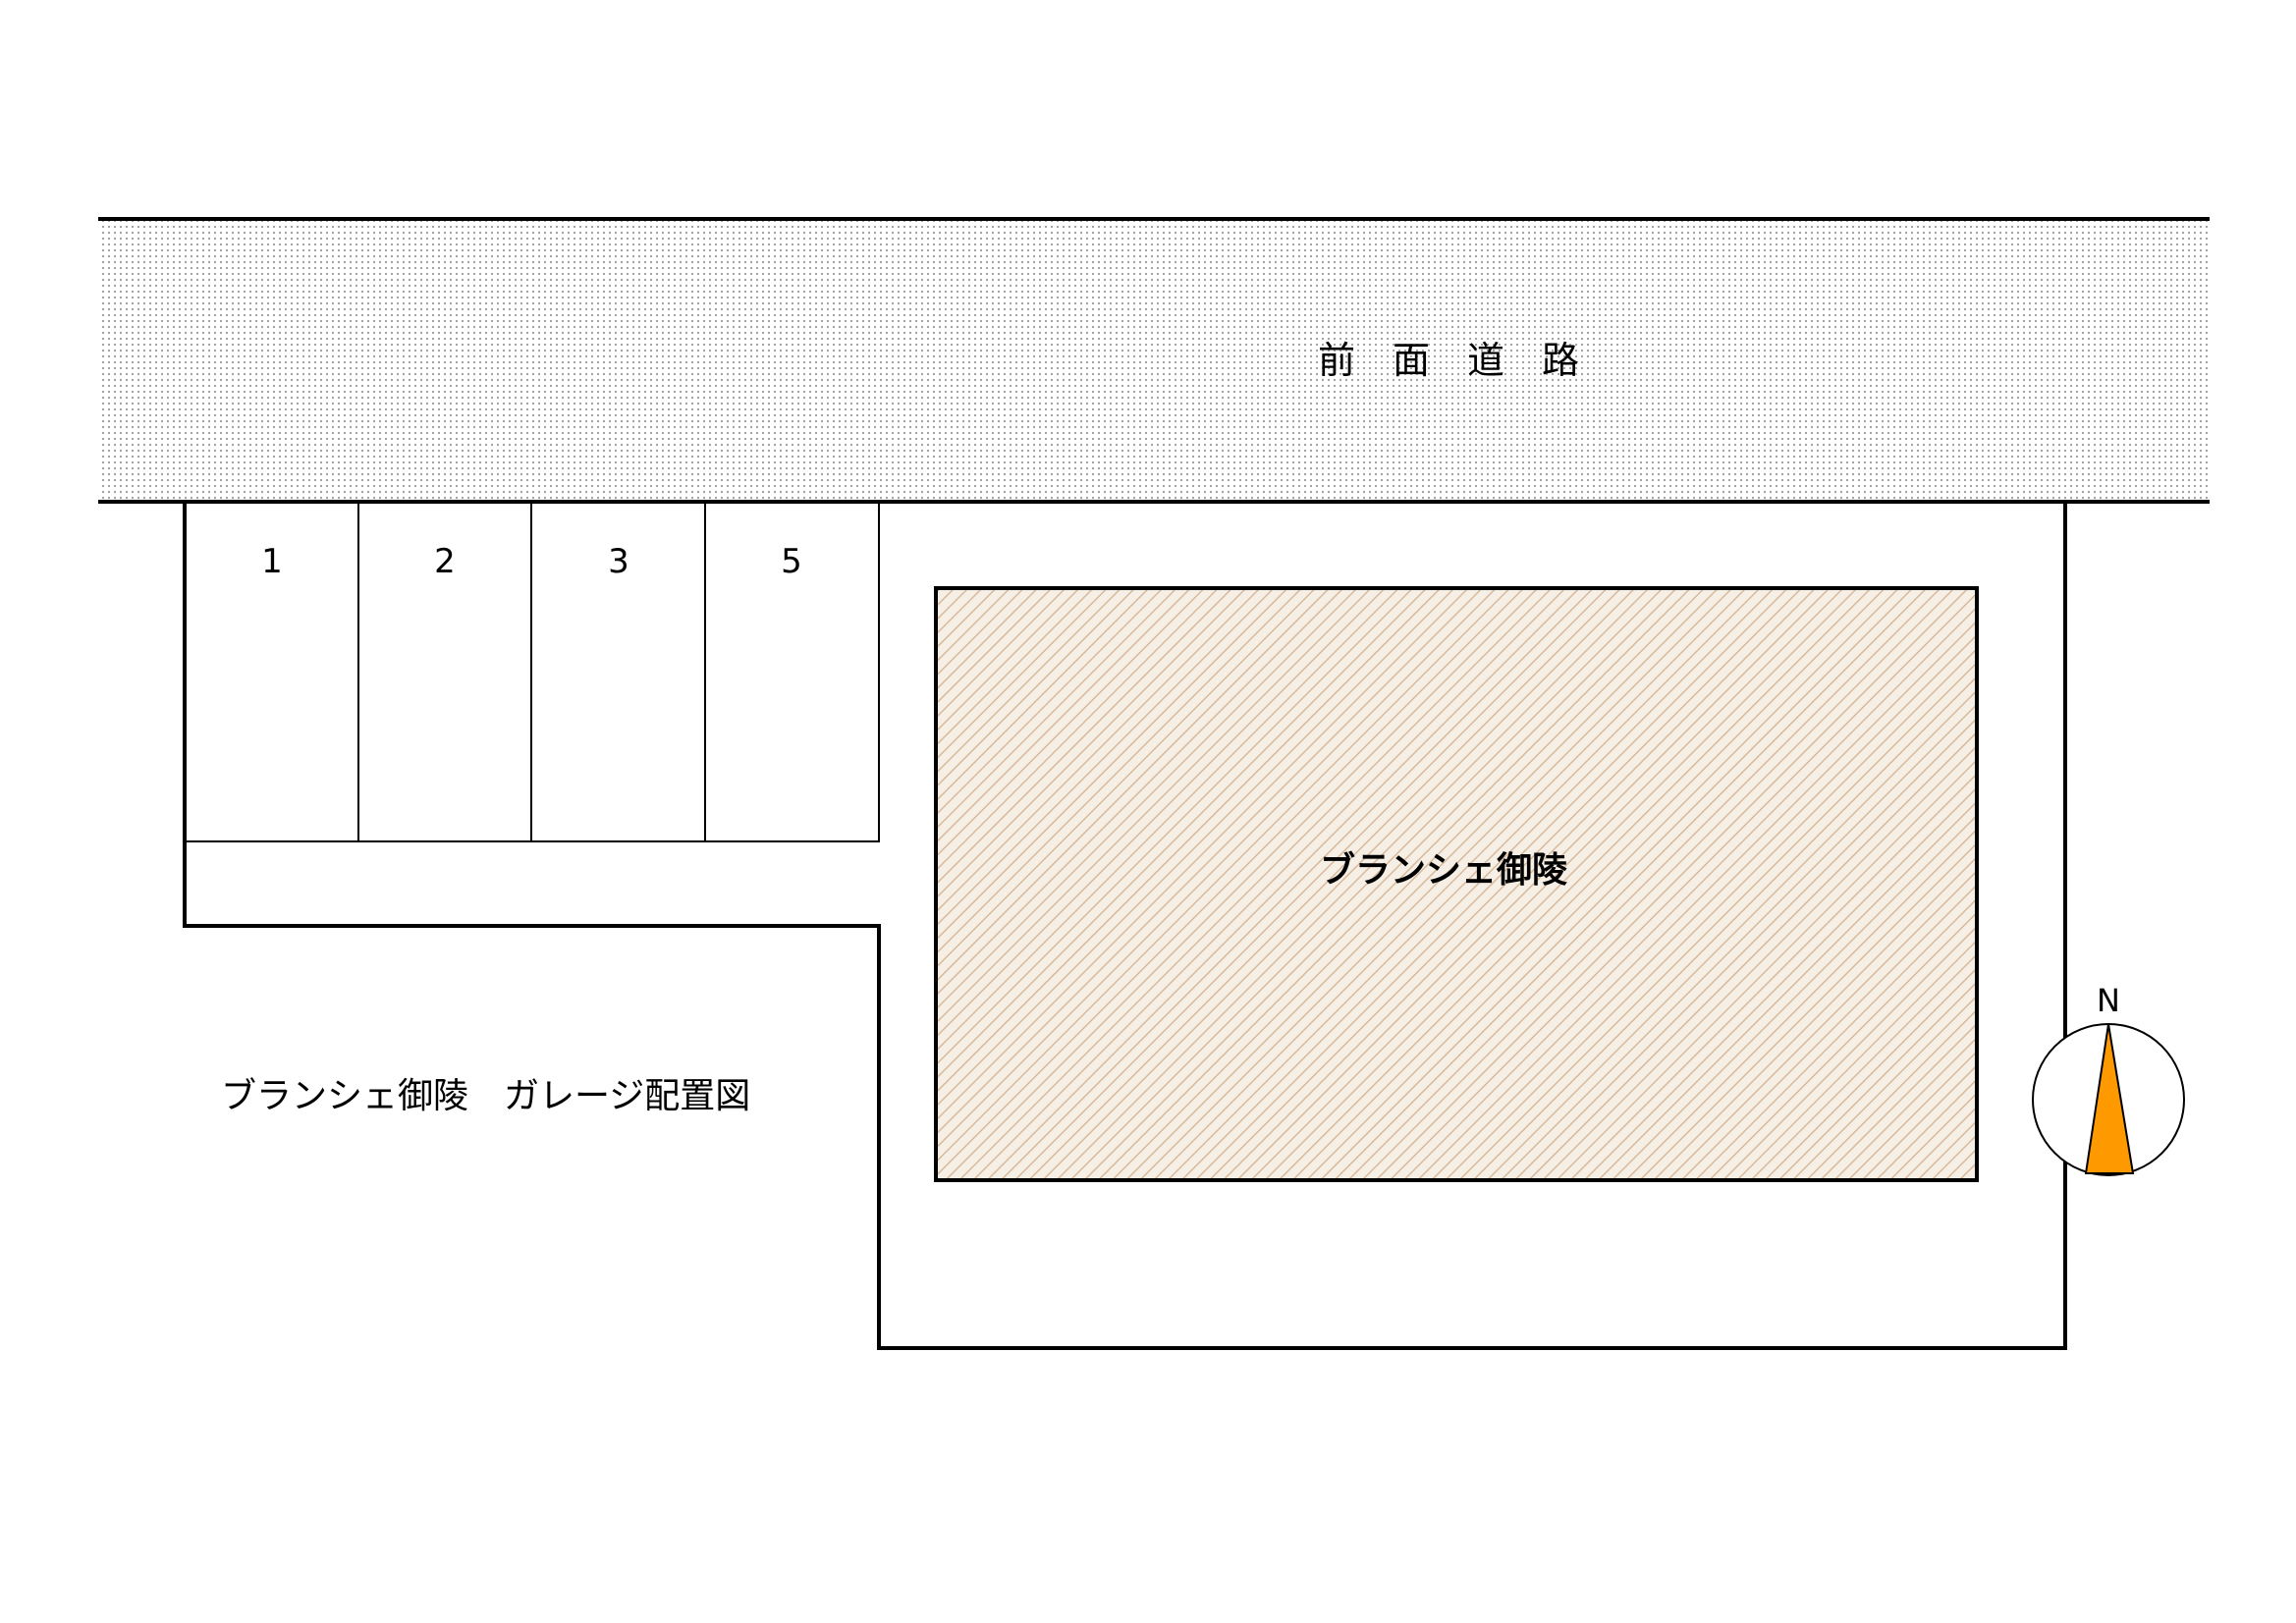 This screenshot has width=2296, height=1623. I want to click on parking-area: 1 2 3 5, so click(532, 671).